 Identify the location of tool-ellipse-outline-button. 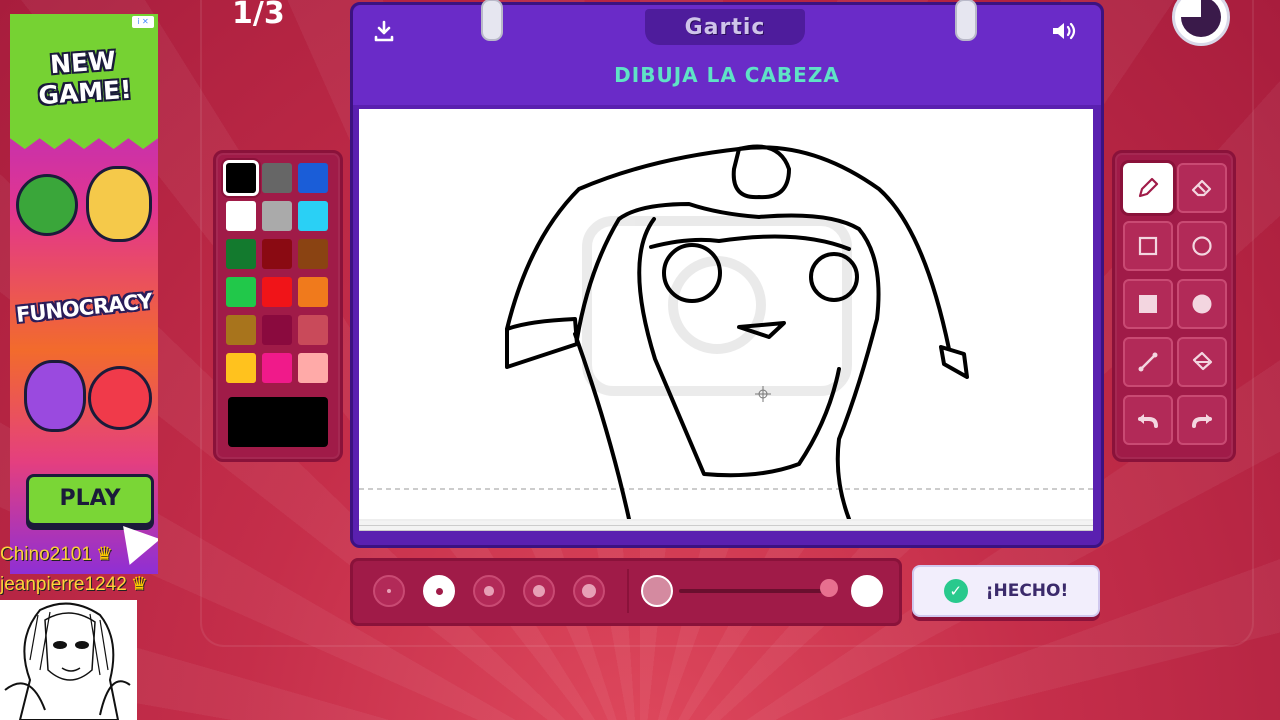
(1202, 246).